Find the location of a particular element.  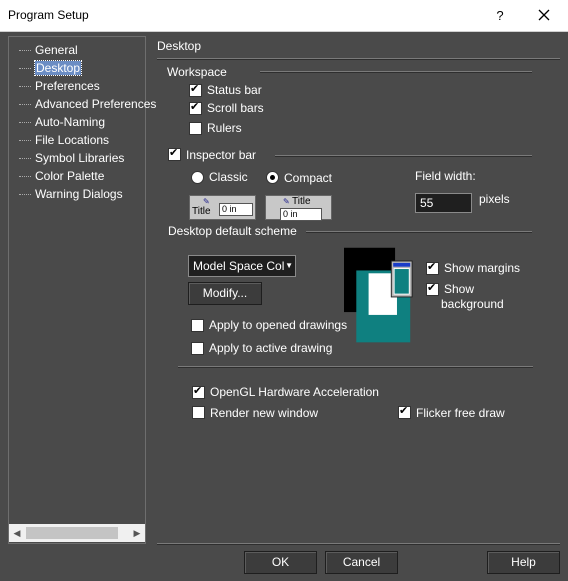

preview-window-content is located at coordinates (401, 281).